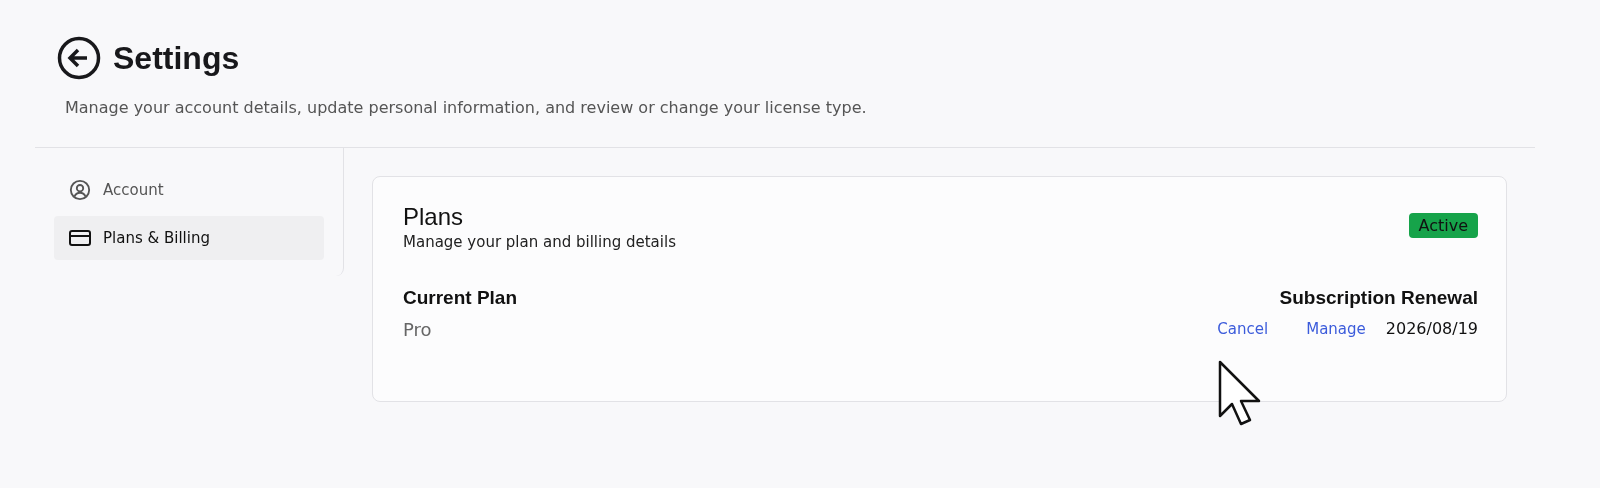 The height and width of the screenshot is (488, 1600). Describe the element at coordinates (189, 190) in the screenshot. I see `sidebar-item: Account` at that location.